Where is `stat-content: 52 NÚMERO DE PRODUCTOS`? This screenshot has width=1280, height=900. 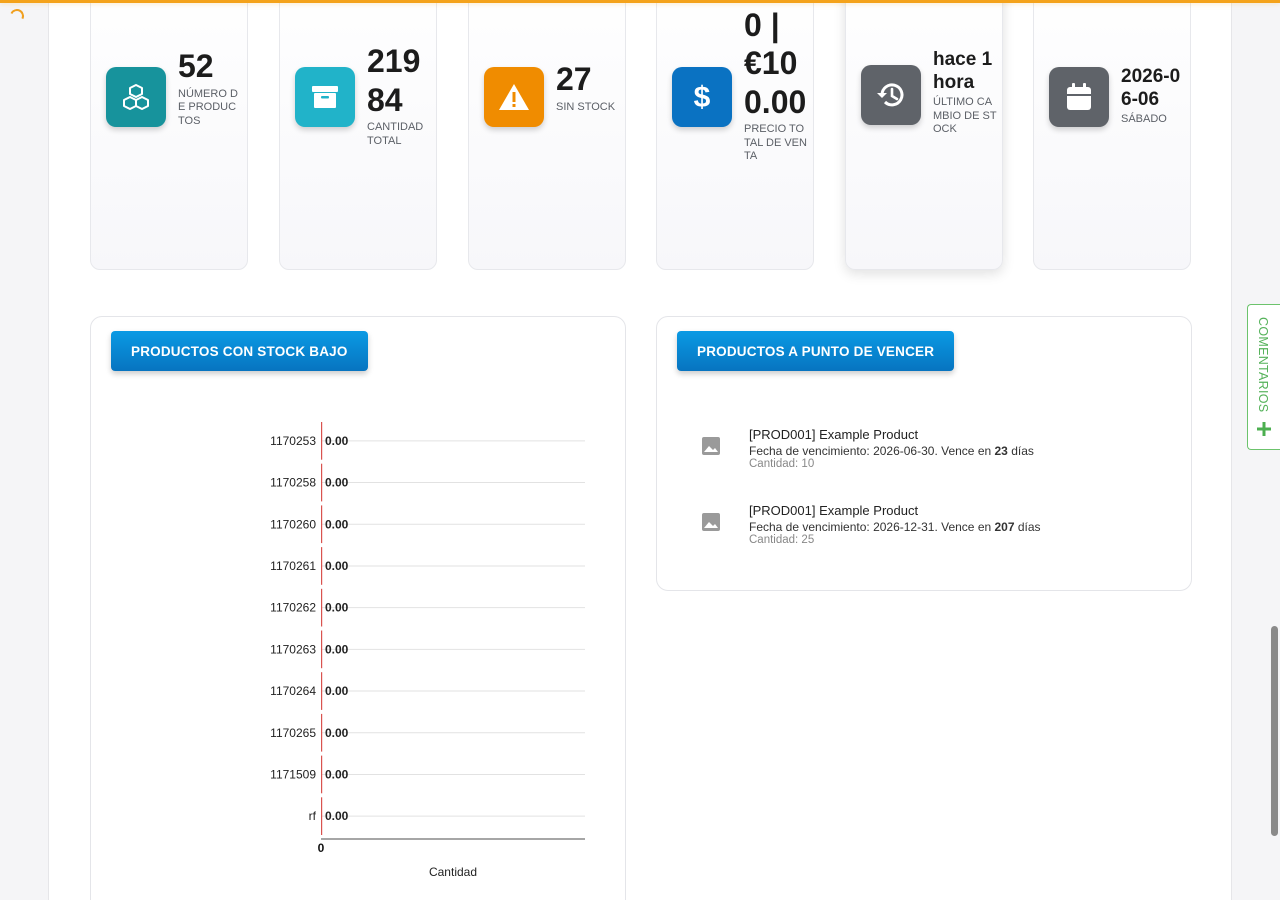
stat-content: 52 NÚMERO DE PRODUCTOS is located at coordinates (210, 87).